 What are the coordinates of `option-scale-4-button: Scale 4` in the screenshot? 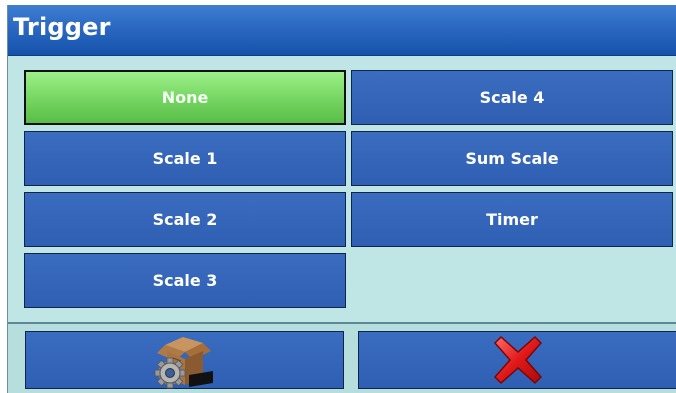 It's located at (512, 97).